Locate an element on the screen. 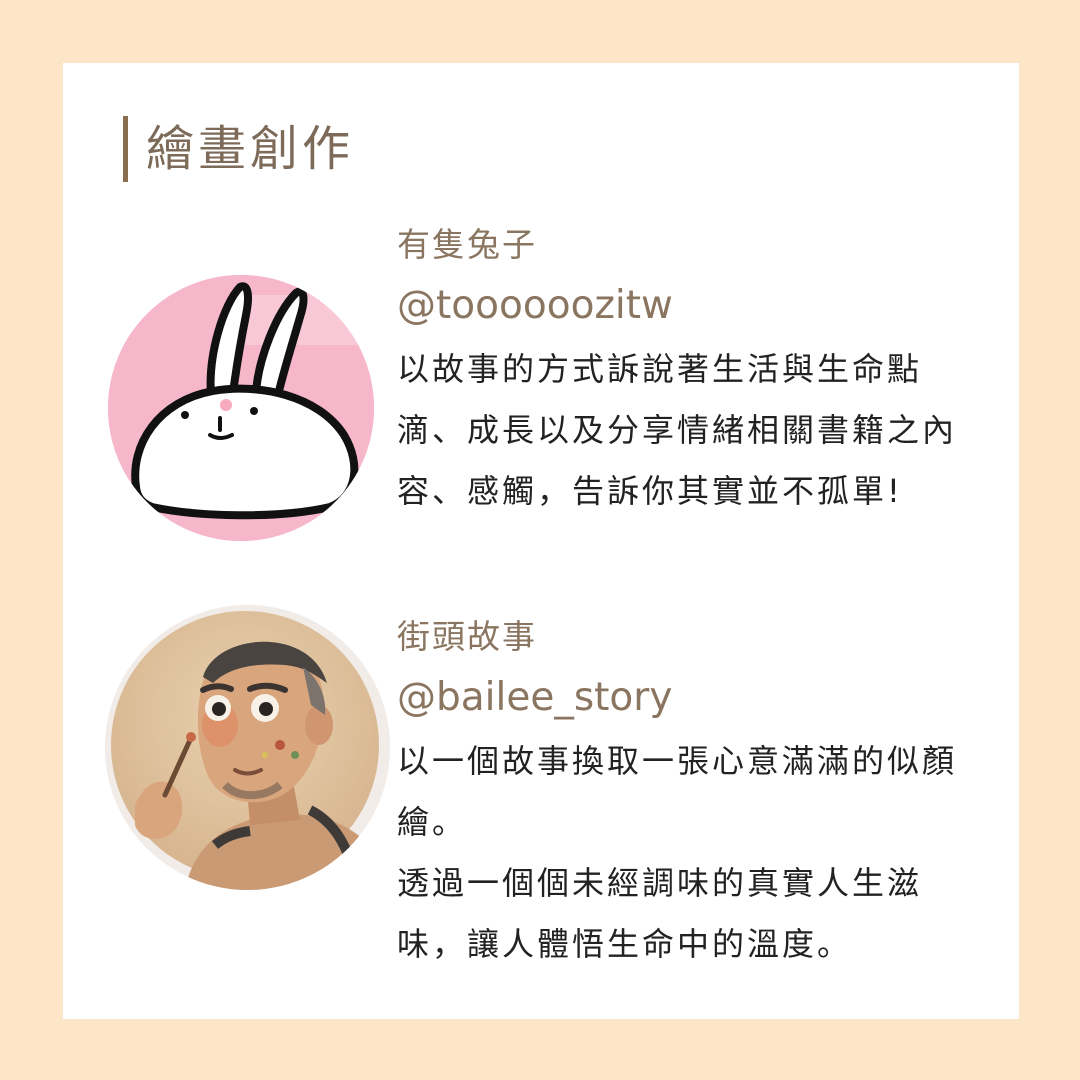 This screenshot has width=1080, height=1080. section-title: 繪畫創作 is located at coordinates (250, 149).